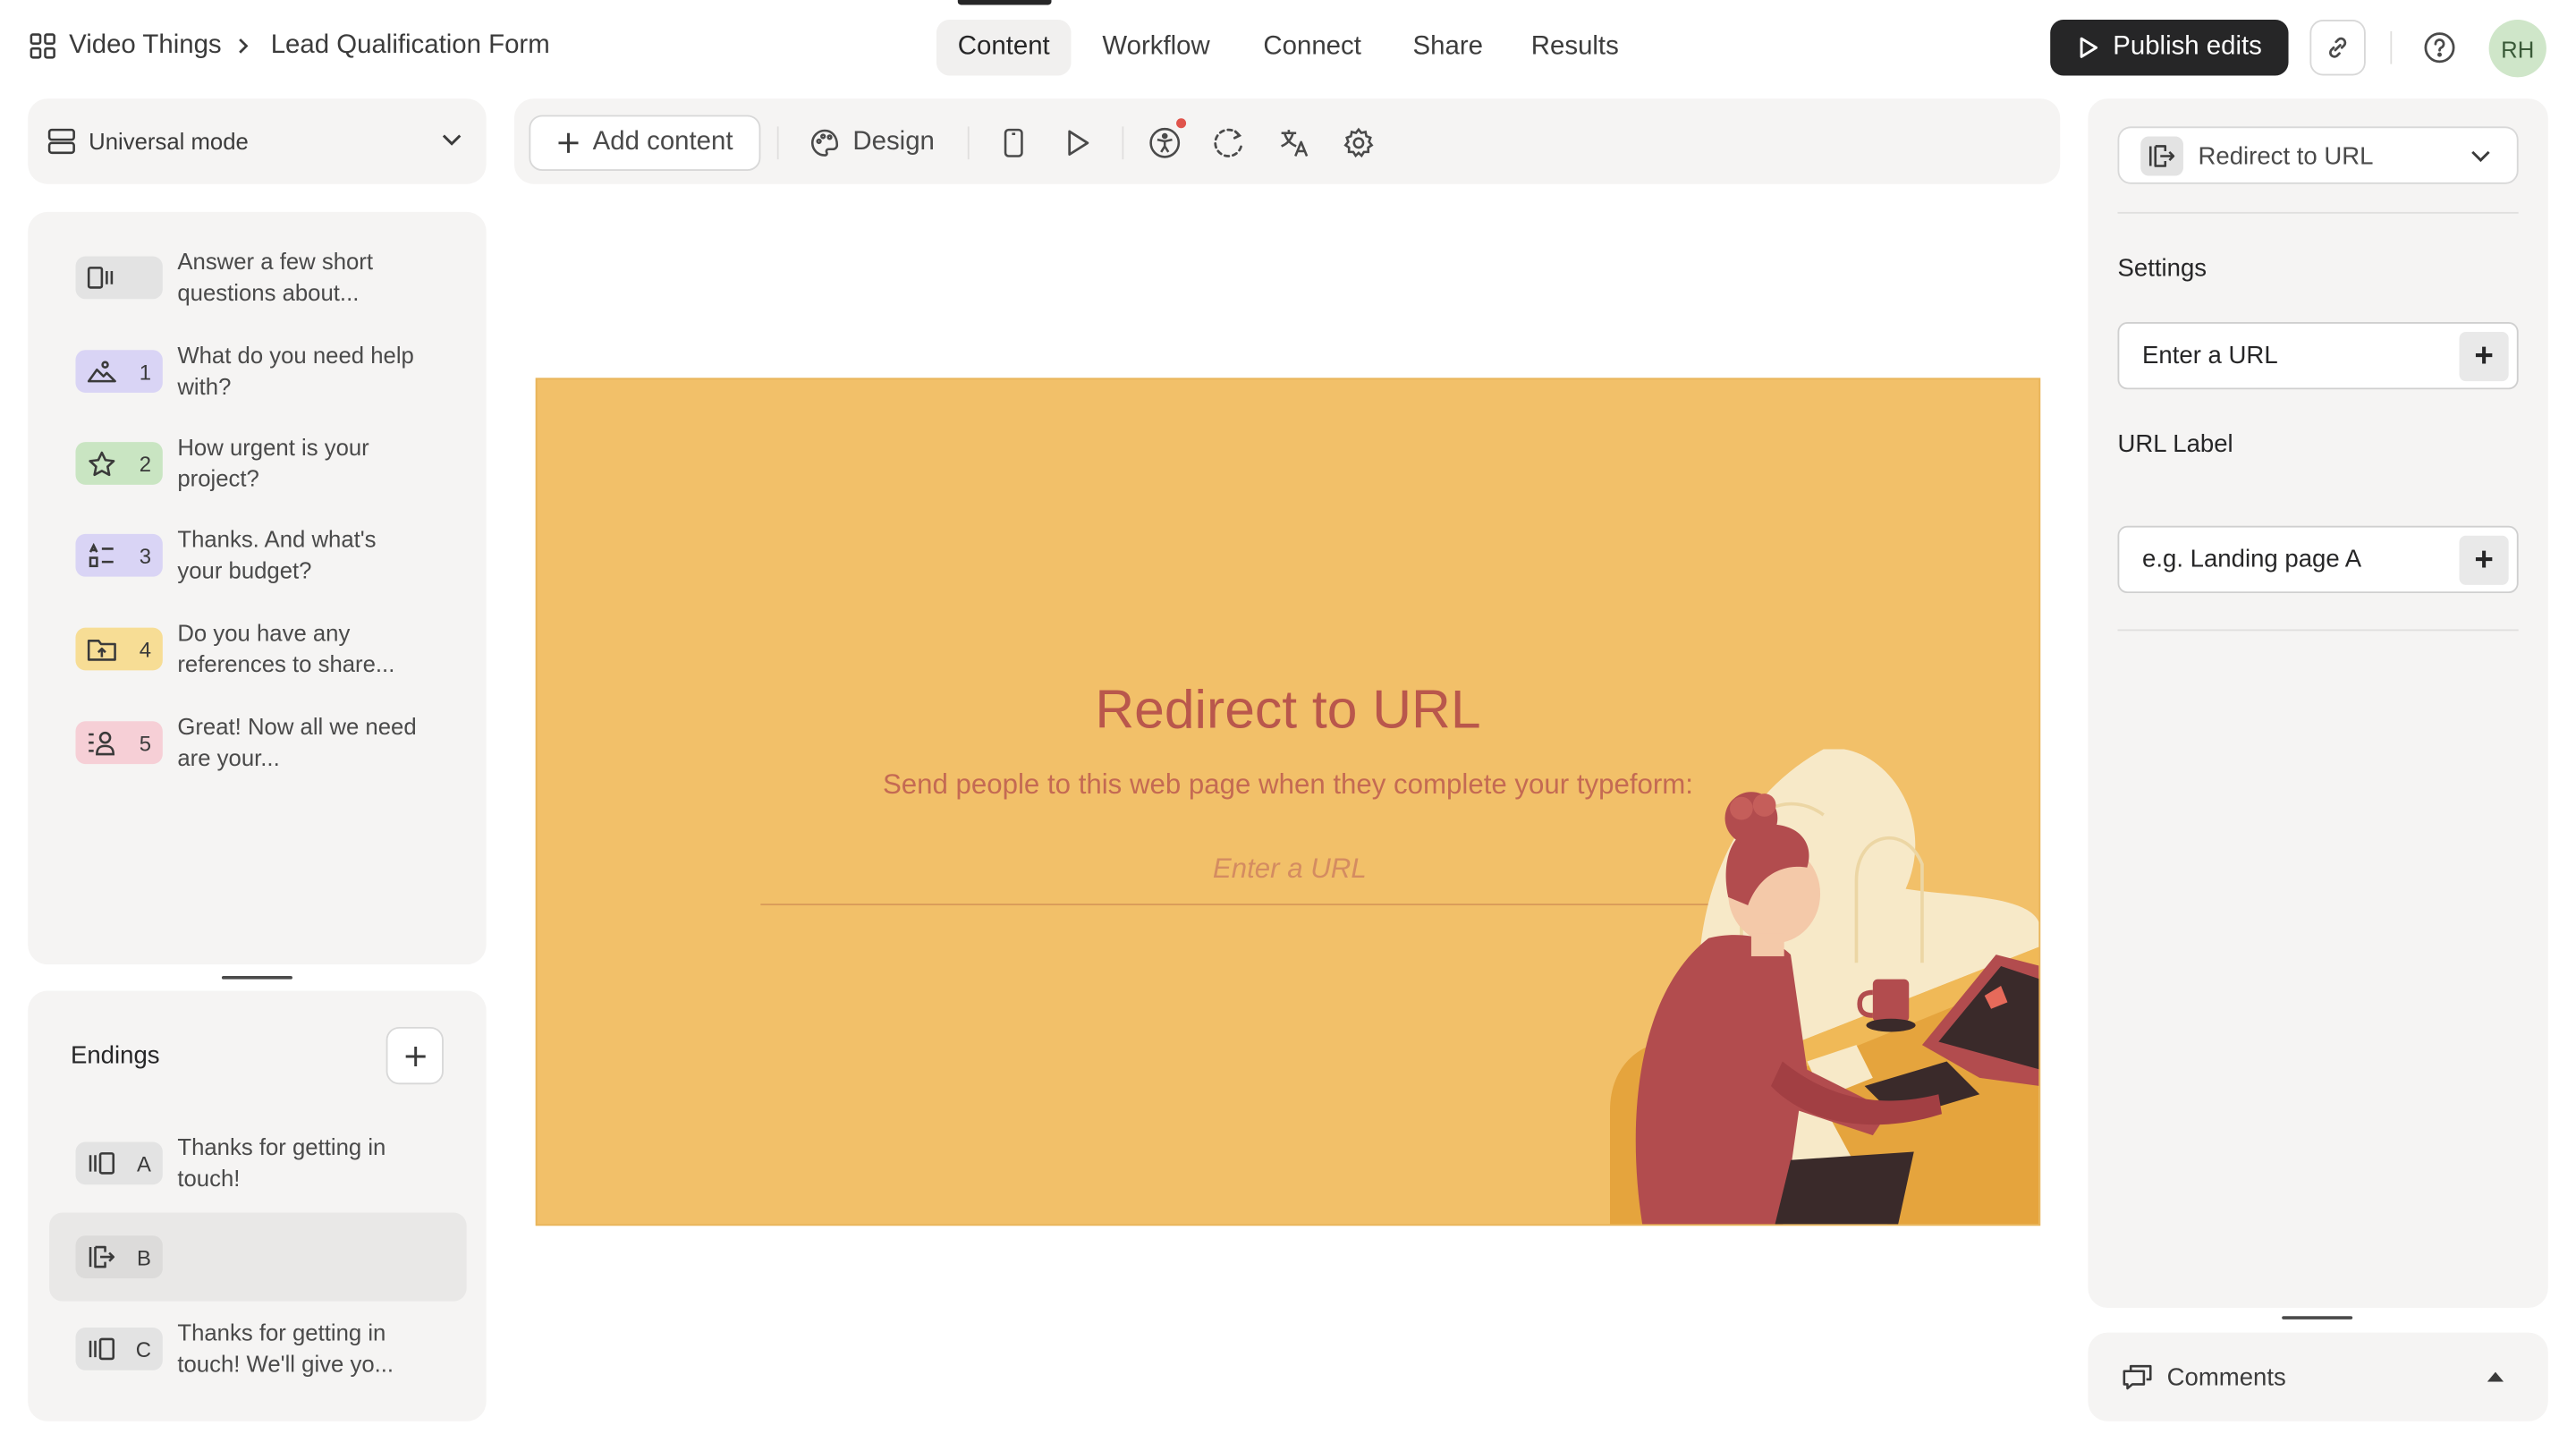 This screenshot has width=2576, height=1451. What do you see at coordinates (2337, 48) in the screenshot?
I see `copy-link-button` at bounding box center [2337, 48].